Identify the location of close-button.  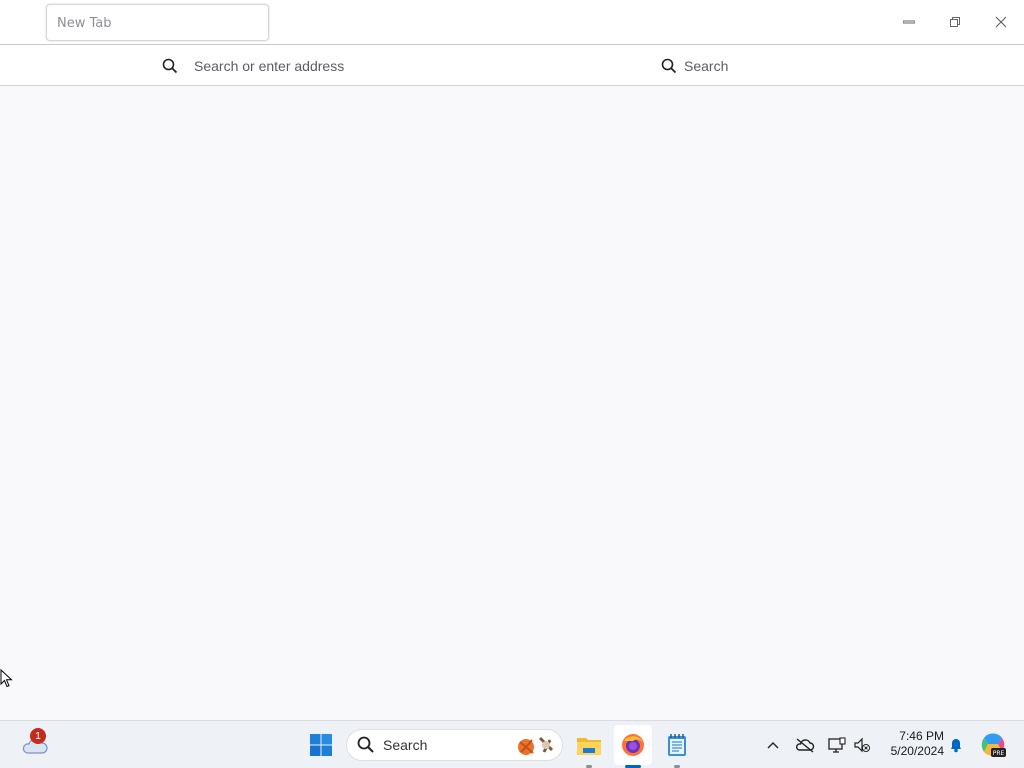
(1001, 22).